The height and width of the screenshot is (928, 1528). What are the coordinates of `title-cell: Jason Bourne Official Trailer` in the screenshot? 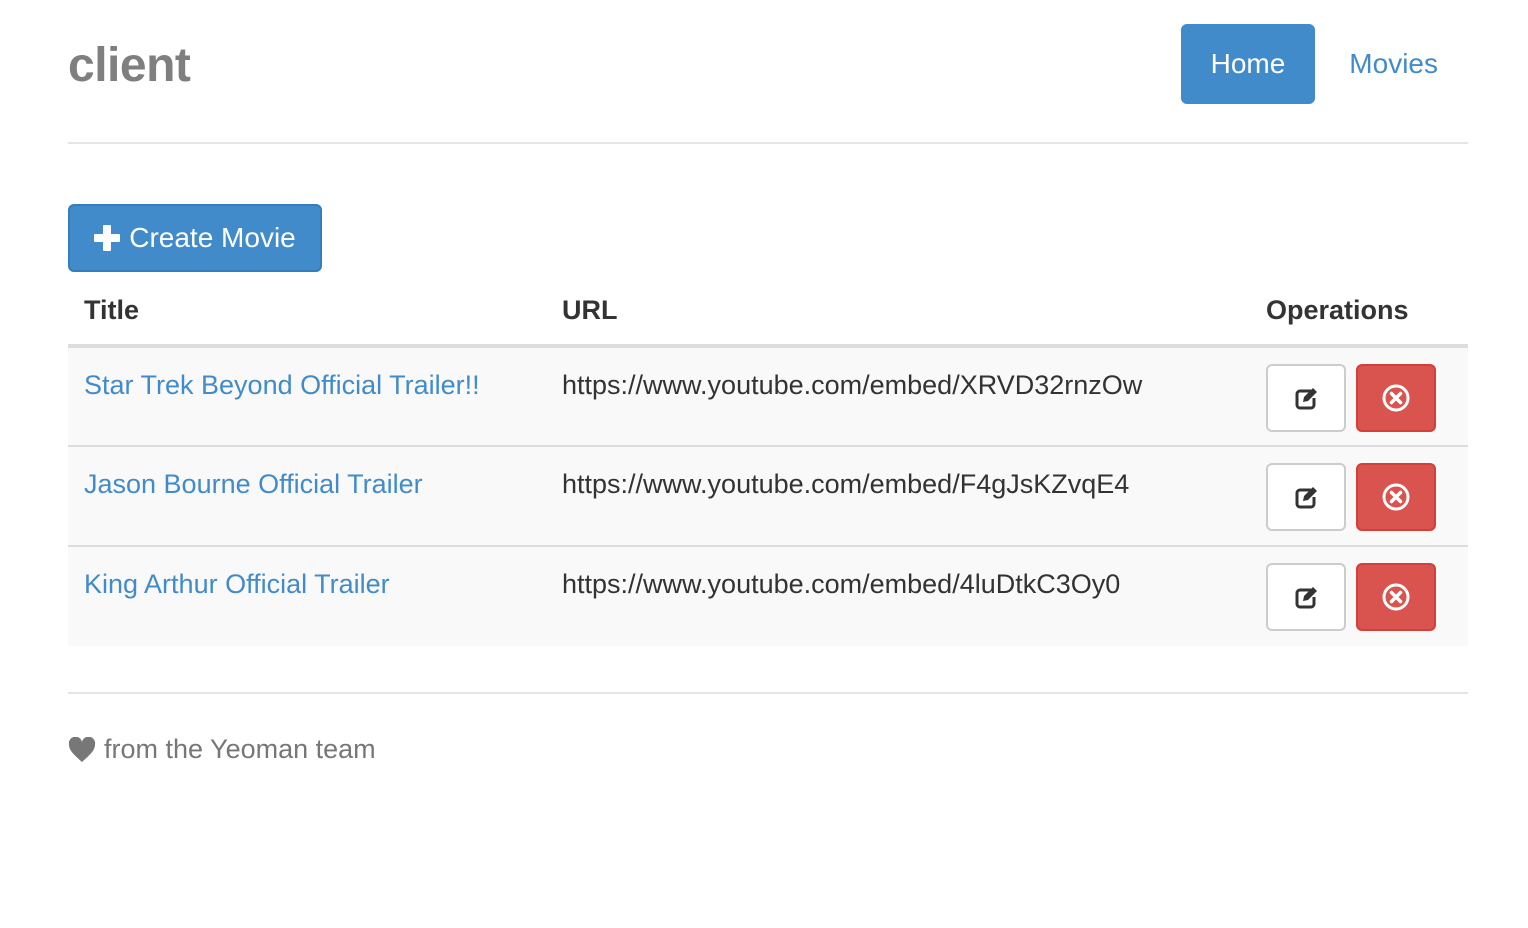 It's located at (307, 495).